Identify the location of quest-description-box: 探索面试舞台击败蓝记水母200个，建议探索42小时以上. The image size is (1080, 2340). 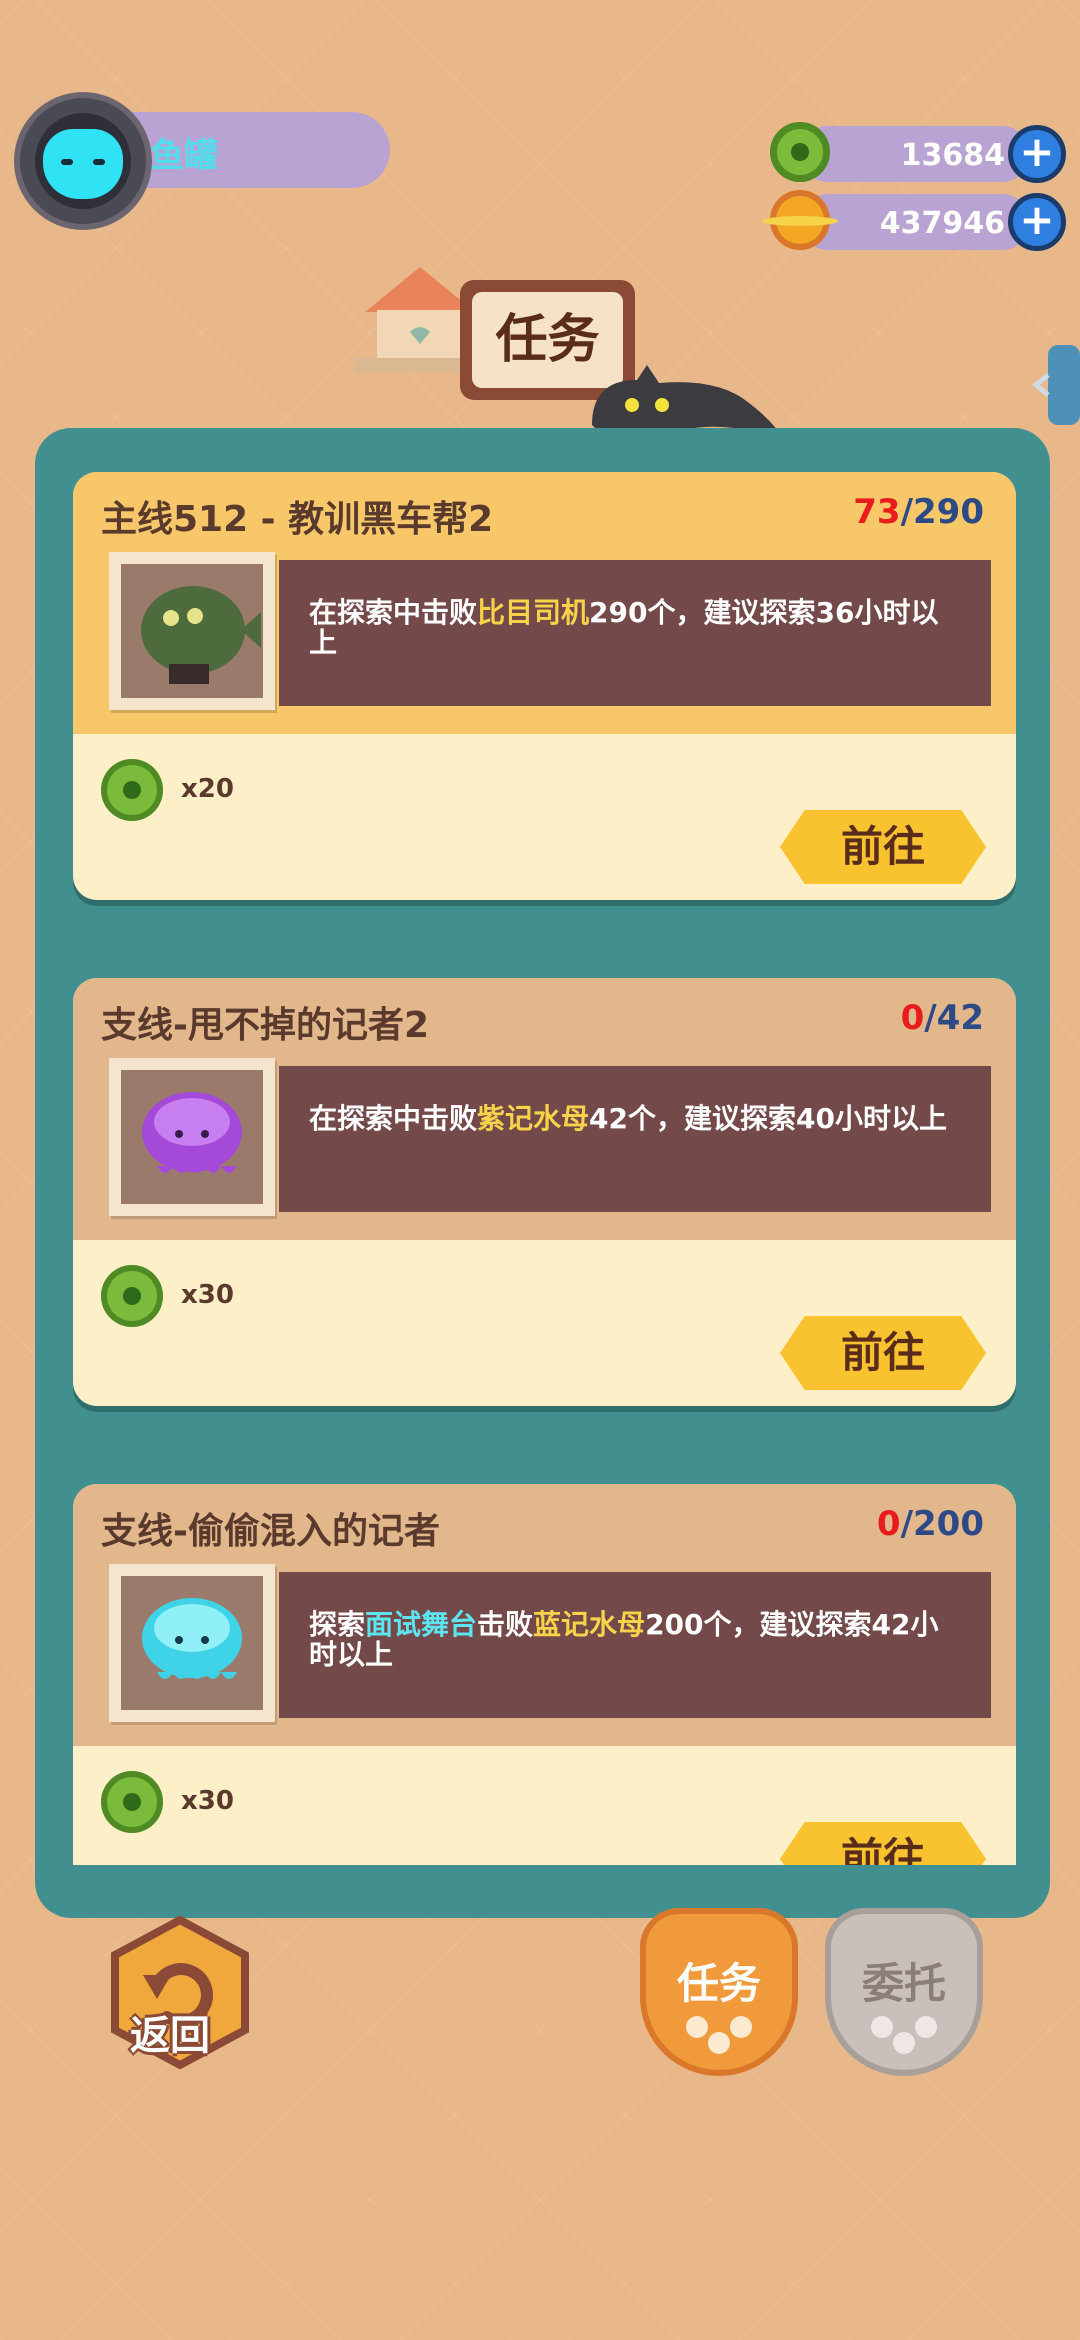
(635, 1645).